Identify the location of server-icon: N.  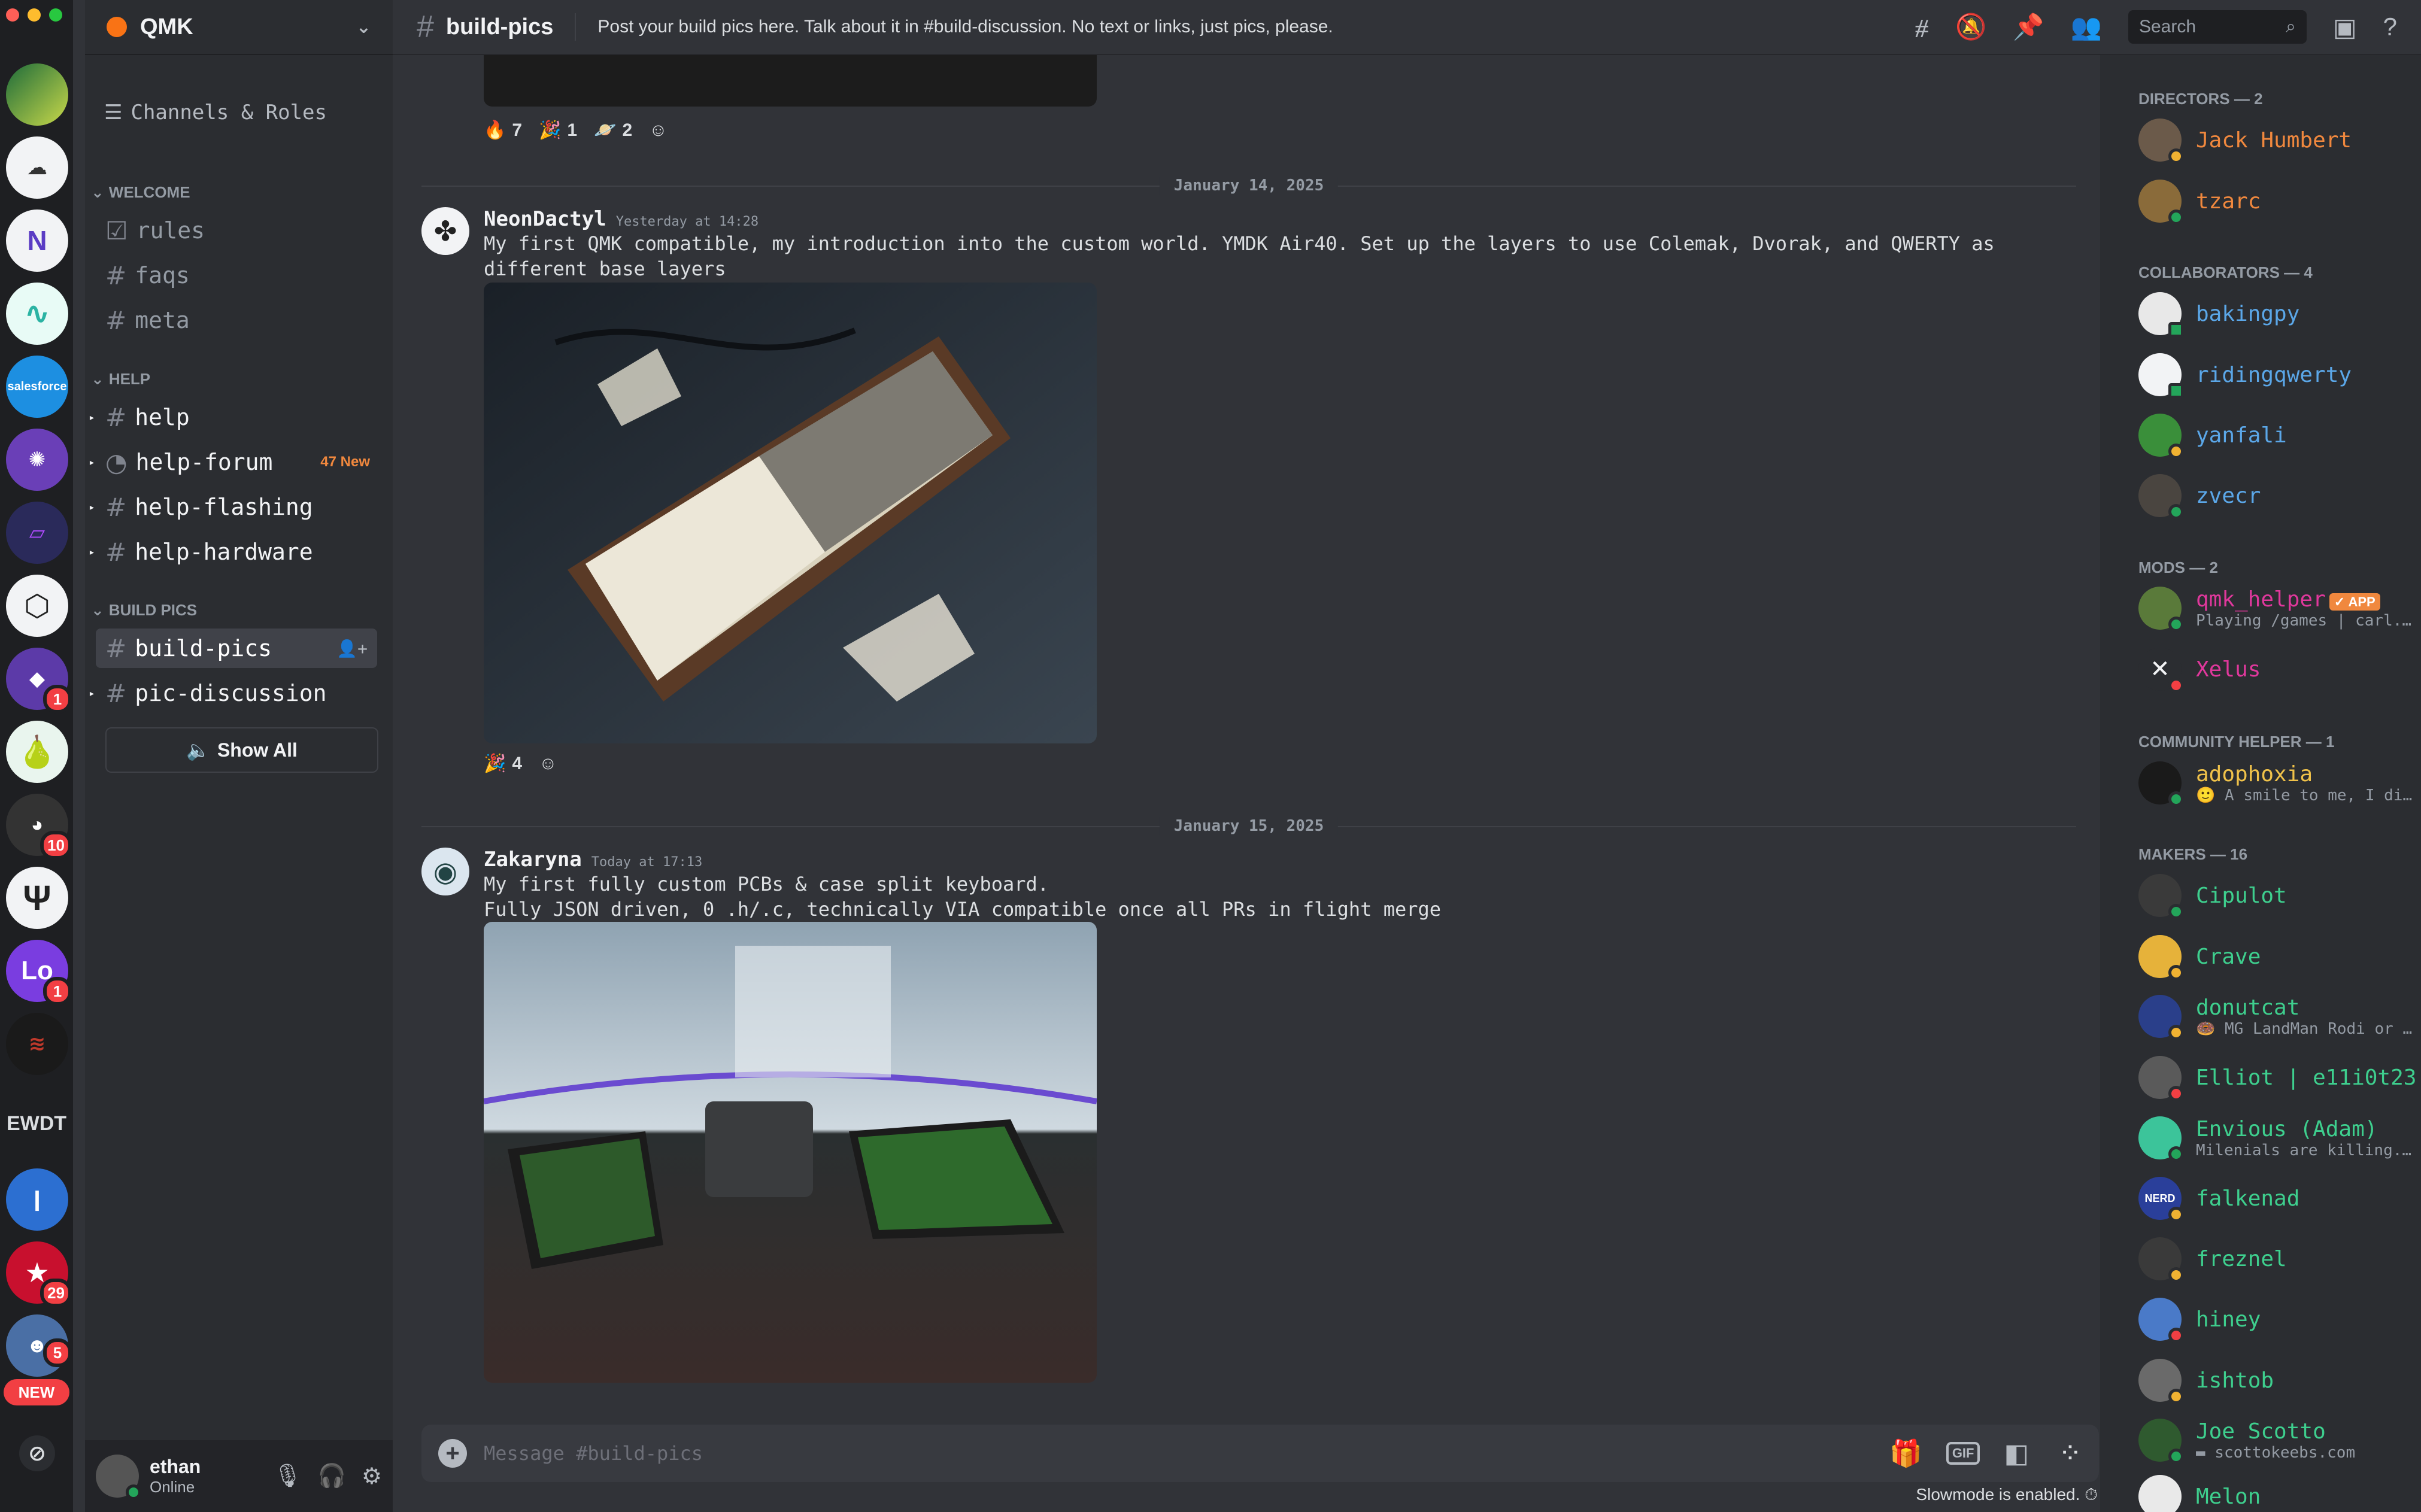
(37, 241).